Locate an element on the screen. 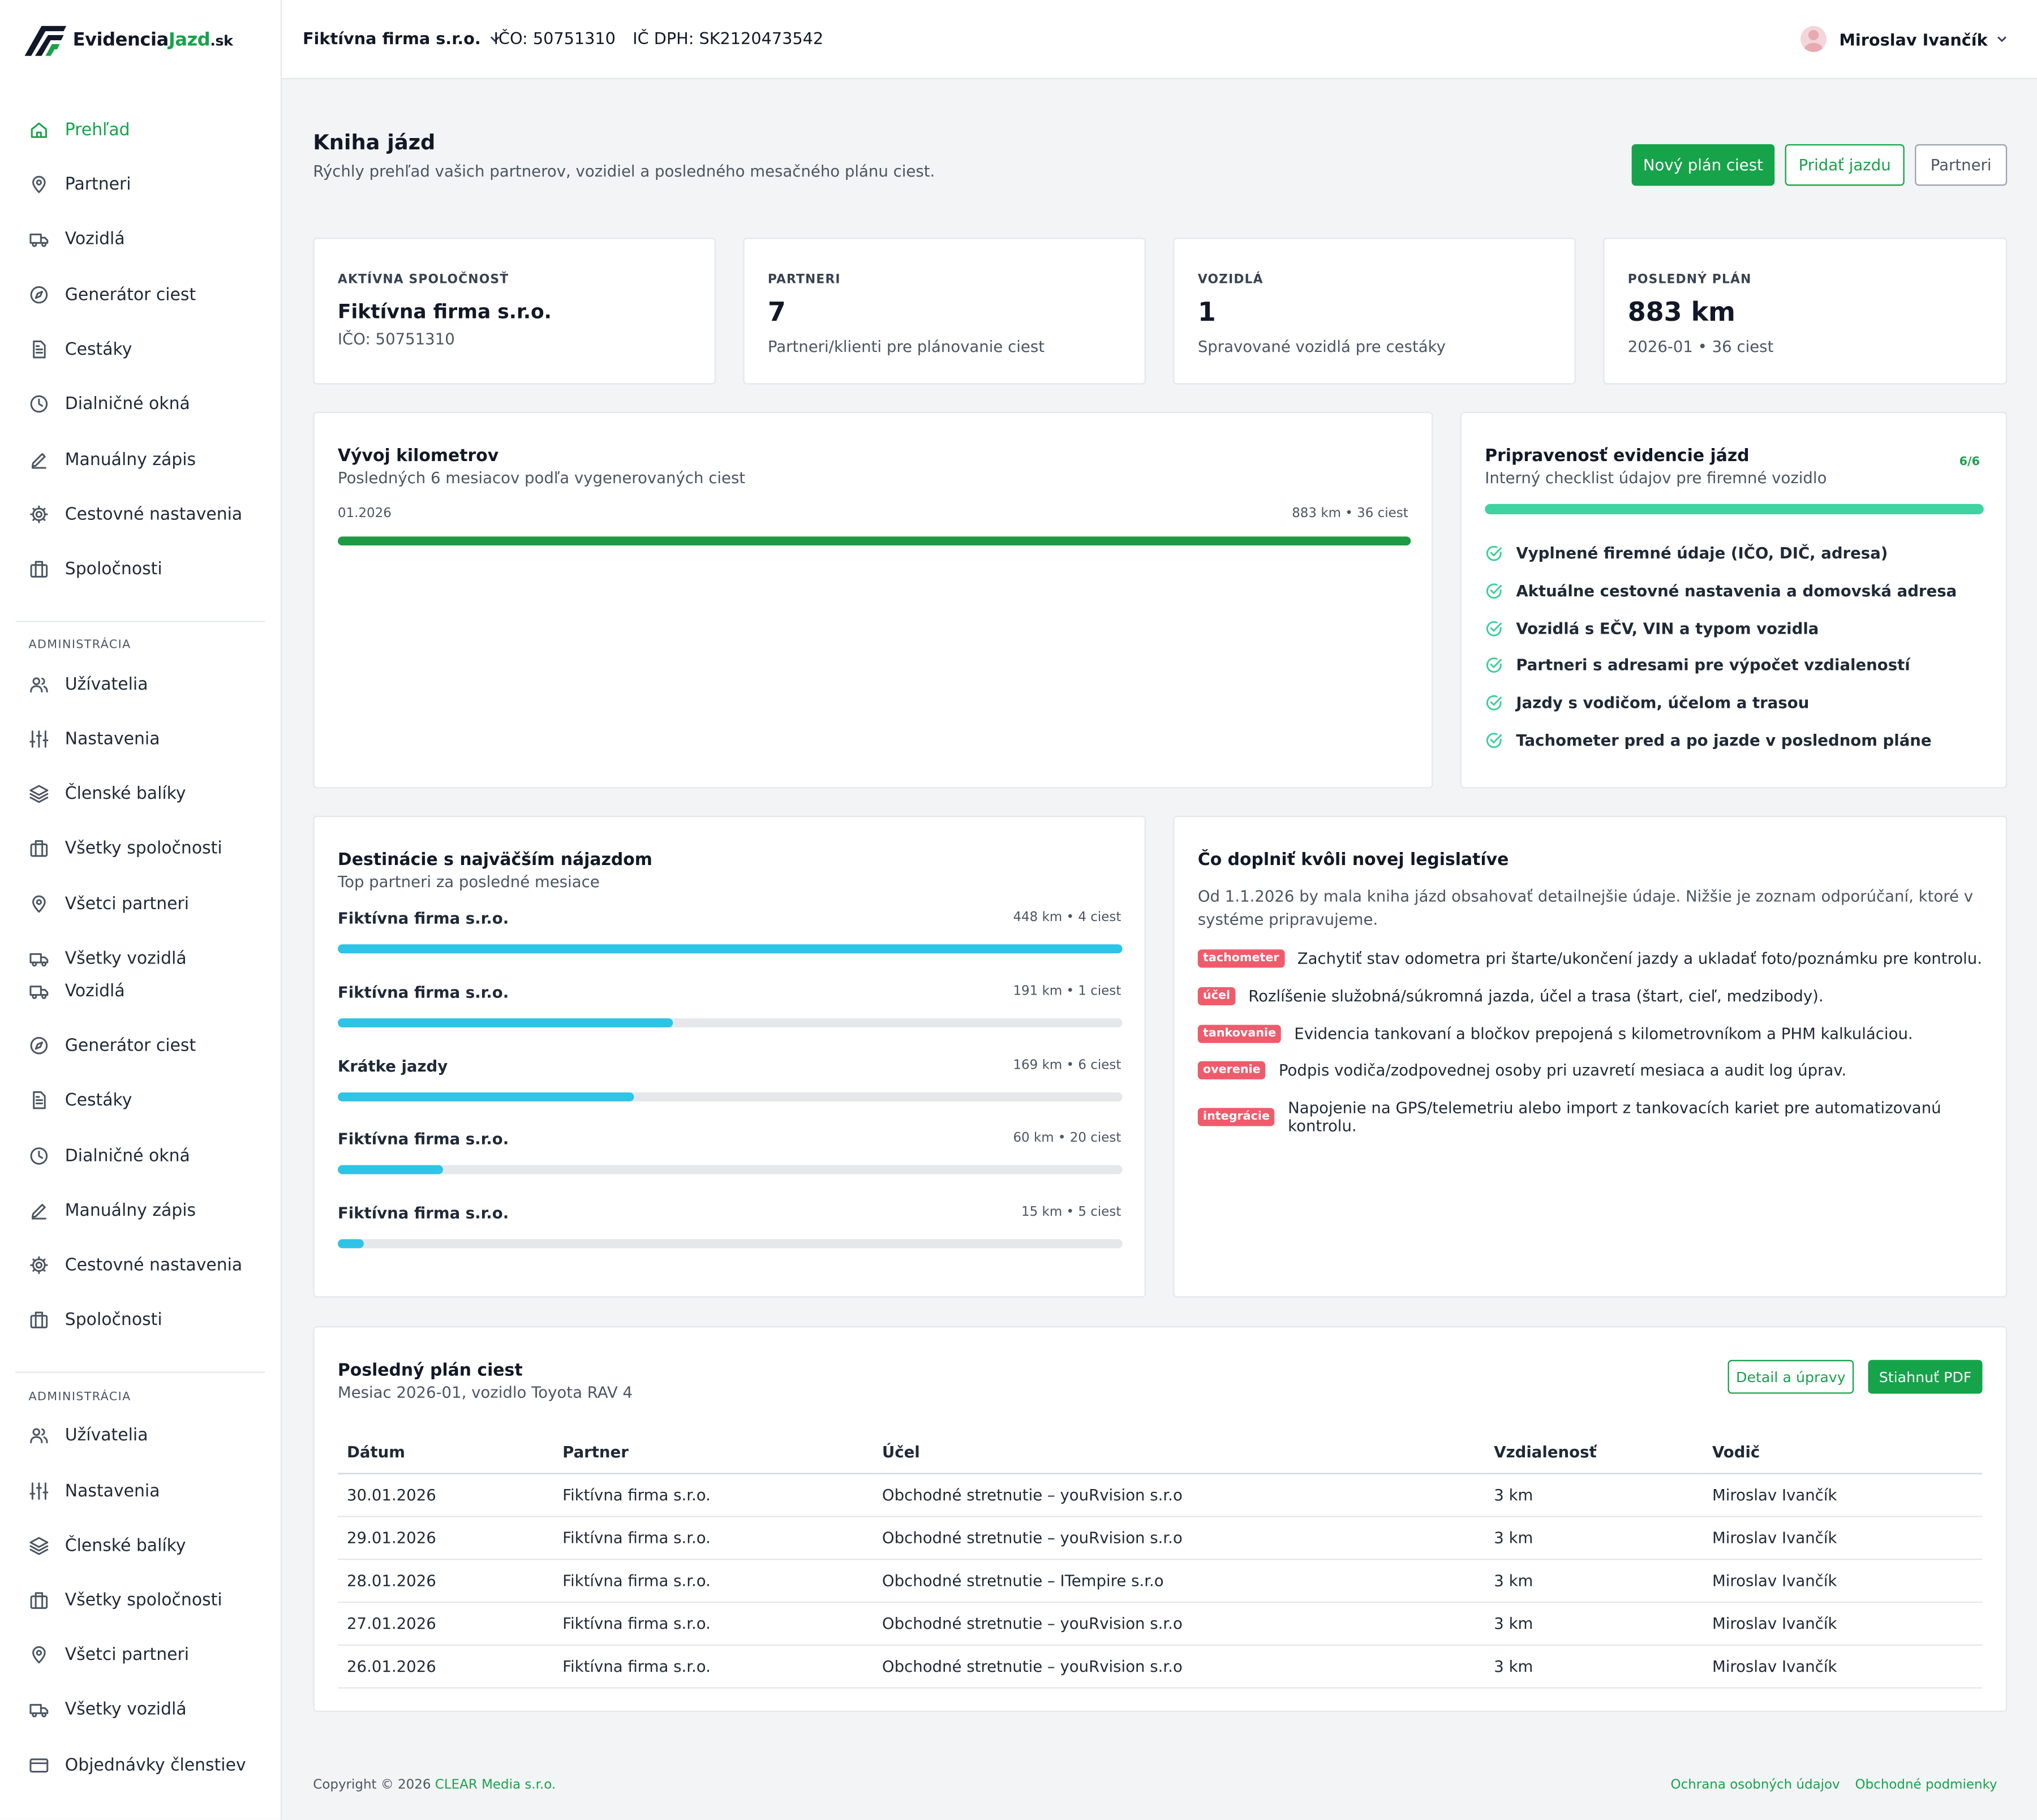 This screenshot has width=2037, height=1820. sidebar-item-label: Všetky vozidlá is located at coordinates (126, 959).